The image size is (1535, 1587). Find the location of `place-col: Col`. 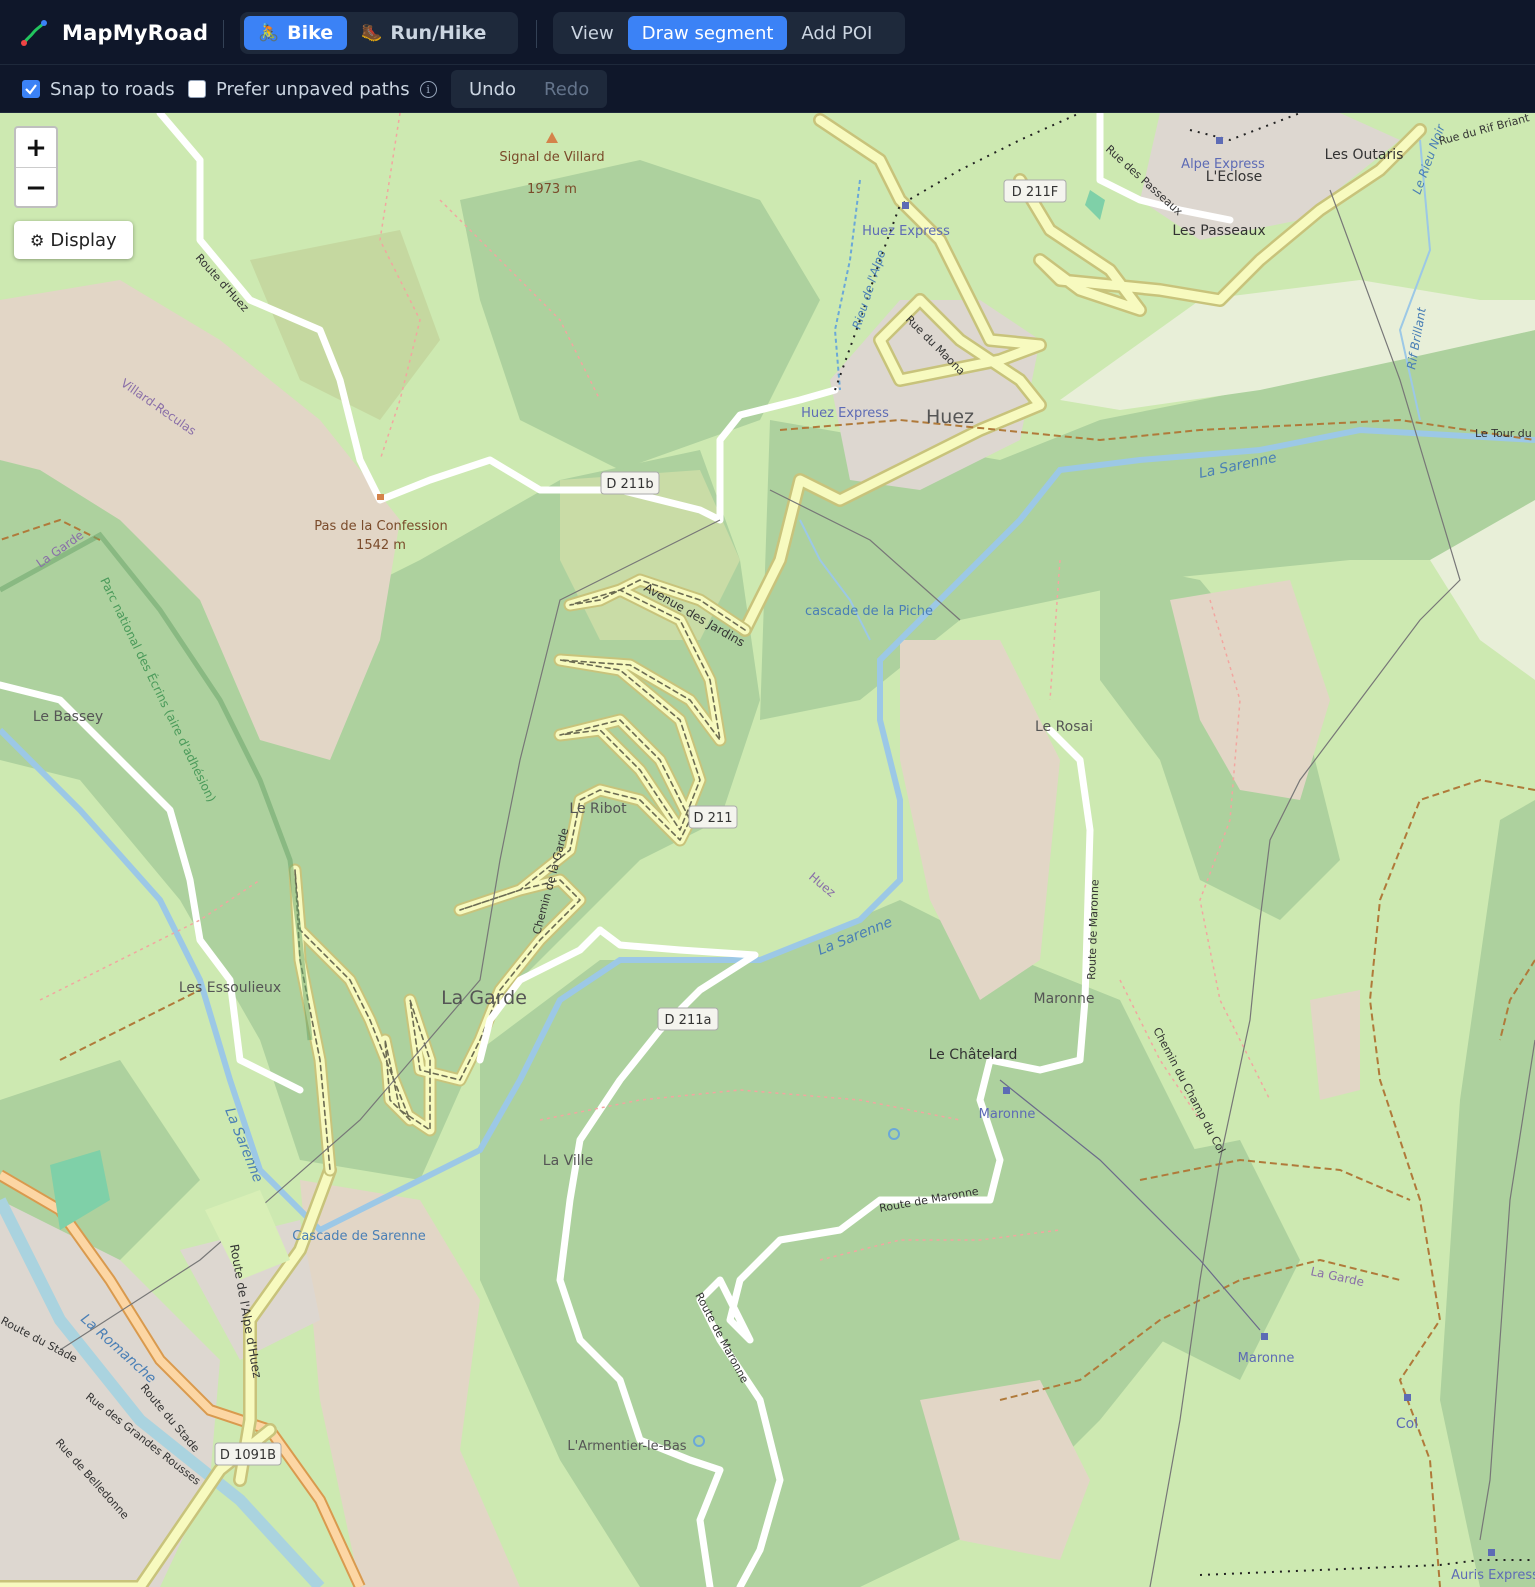

place-col: Col is located at coordinates (1407, 1424).